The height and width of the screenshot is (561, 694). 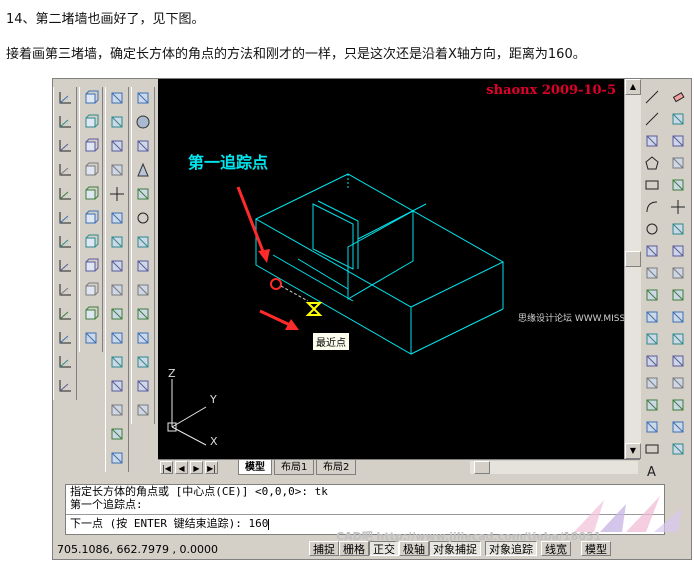 I want to click on ucs-icon, so click(x=65, y=98).